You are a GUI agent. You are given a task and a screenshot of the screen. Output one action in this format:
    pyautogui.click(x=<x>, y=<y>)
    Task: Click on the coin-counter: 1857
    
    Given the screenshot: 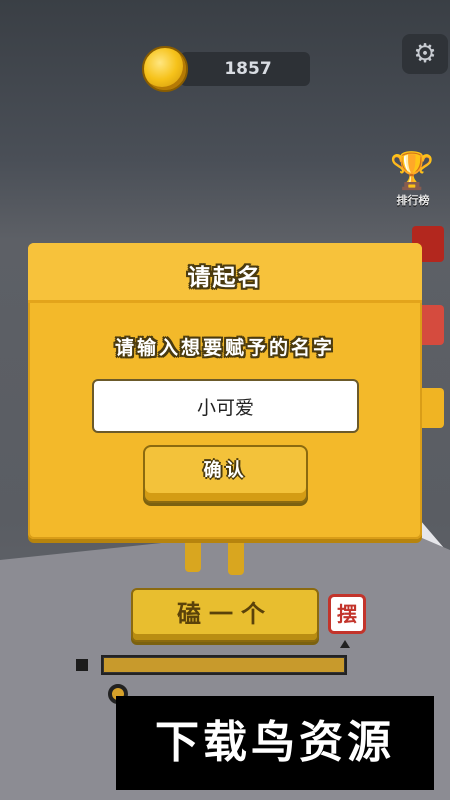 What is the action you would take?
    pyautogui.click(x=245, y=69)
    